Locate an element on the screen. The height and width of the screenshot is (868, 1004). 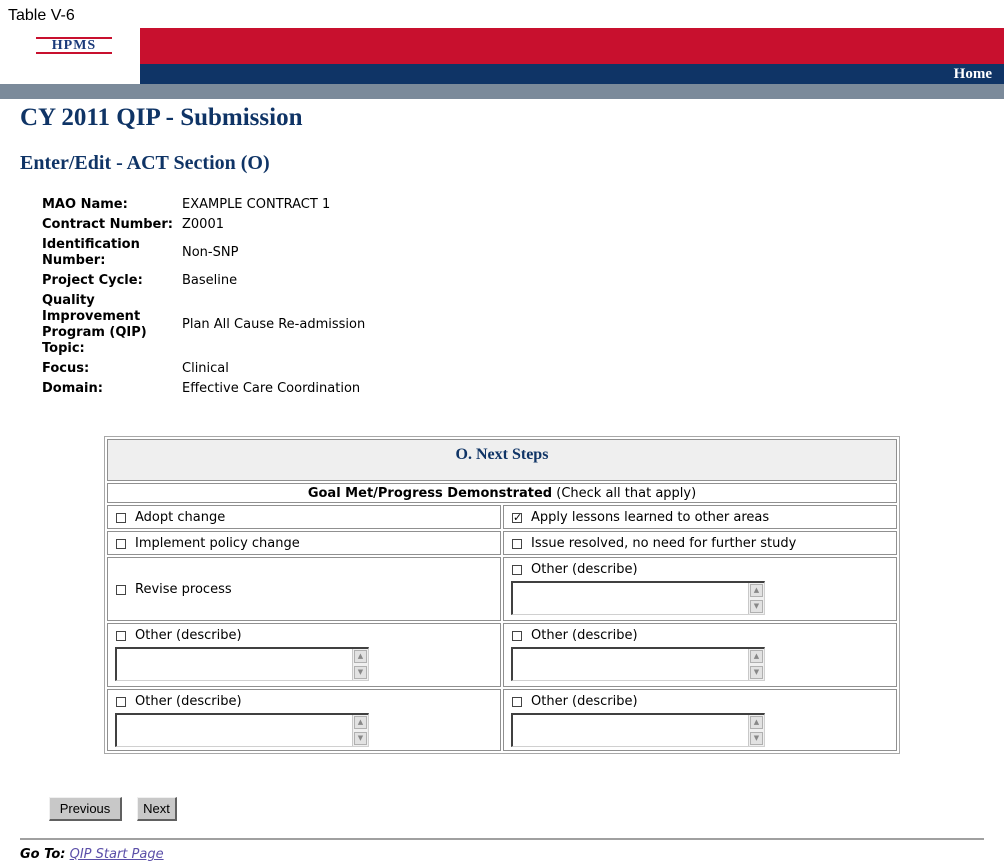
header-navy-band is located at coordinates (572, 74).